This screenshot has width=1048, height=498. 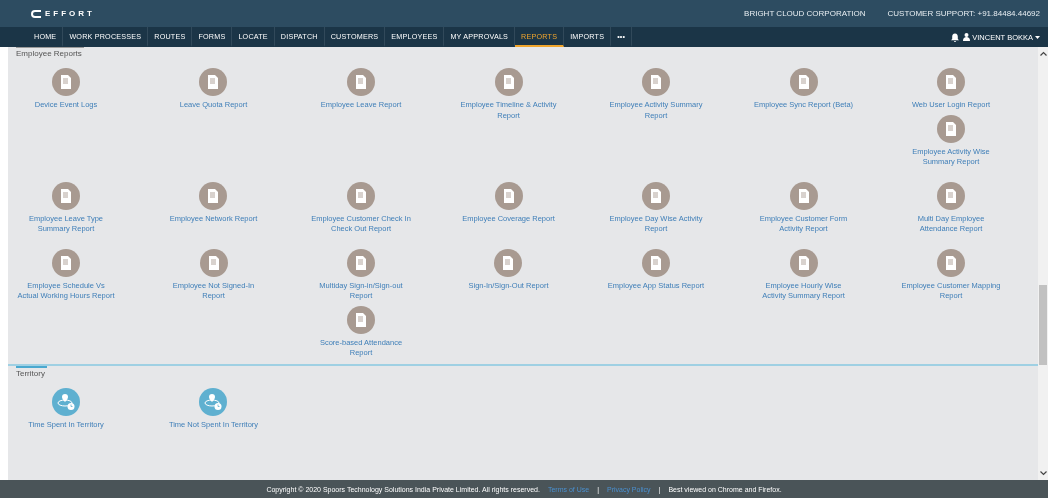 I want to click on logo-text: EFFORT, so click(x=70, y=13).